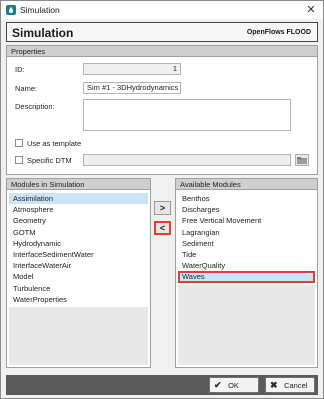  What do you see at coordinates (78, 254) in the screenshot?
I see `list-item: InterfaceSedimentWater` at bounding box center [78, 254].